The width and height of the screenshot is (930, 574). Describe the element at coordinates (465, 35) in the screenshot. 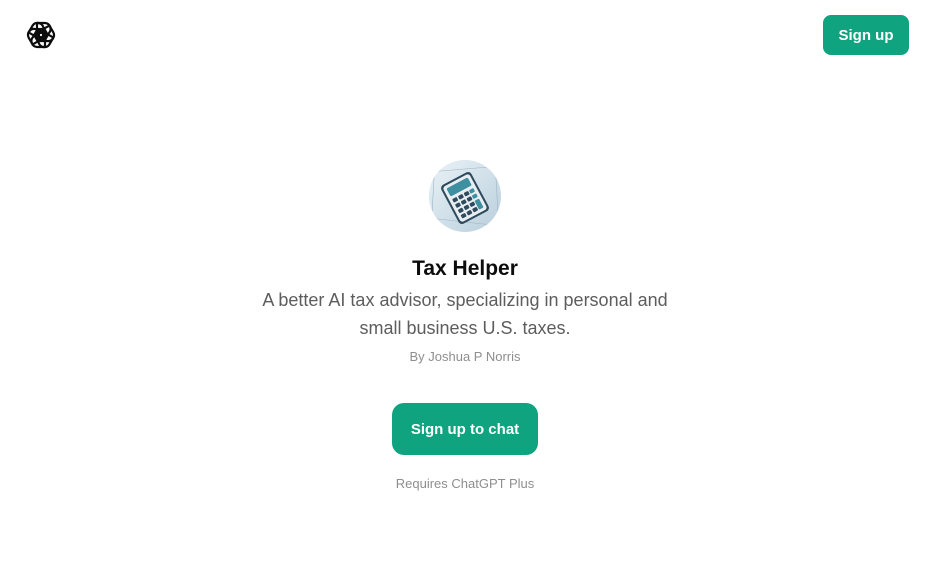

I see `top-bar: Sign up` at that location.